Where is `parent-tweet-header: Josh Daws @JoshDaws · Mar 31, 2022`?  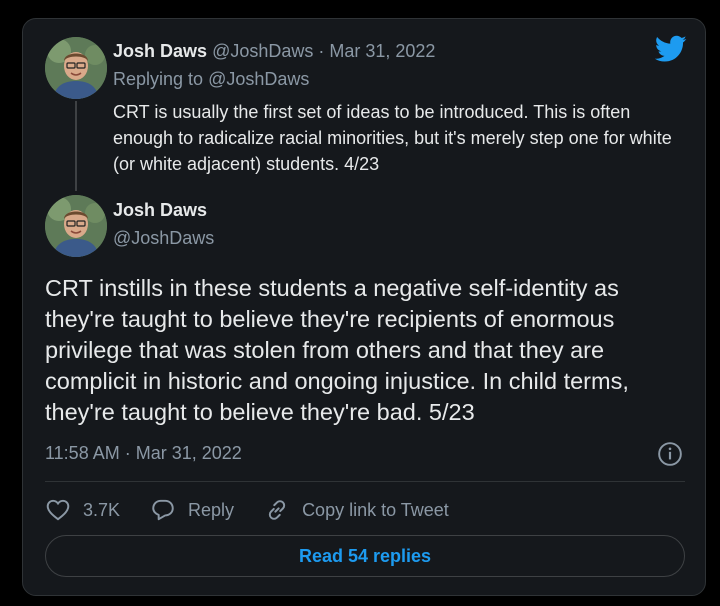 parent-tweet-header: Josh Daws @JoshDaws · Mar 31, 2022 is located at coordinates (274, 51).